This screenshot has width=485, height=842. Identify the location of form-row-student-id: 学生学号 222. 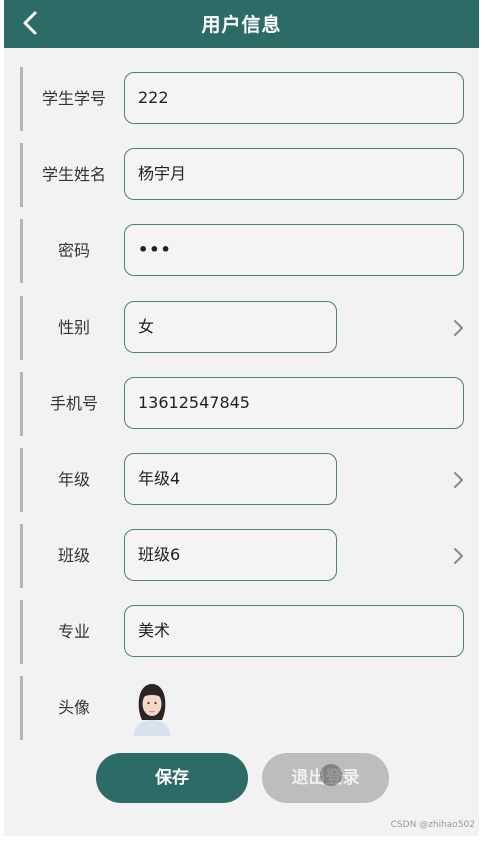
(248, 99).